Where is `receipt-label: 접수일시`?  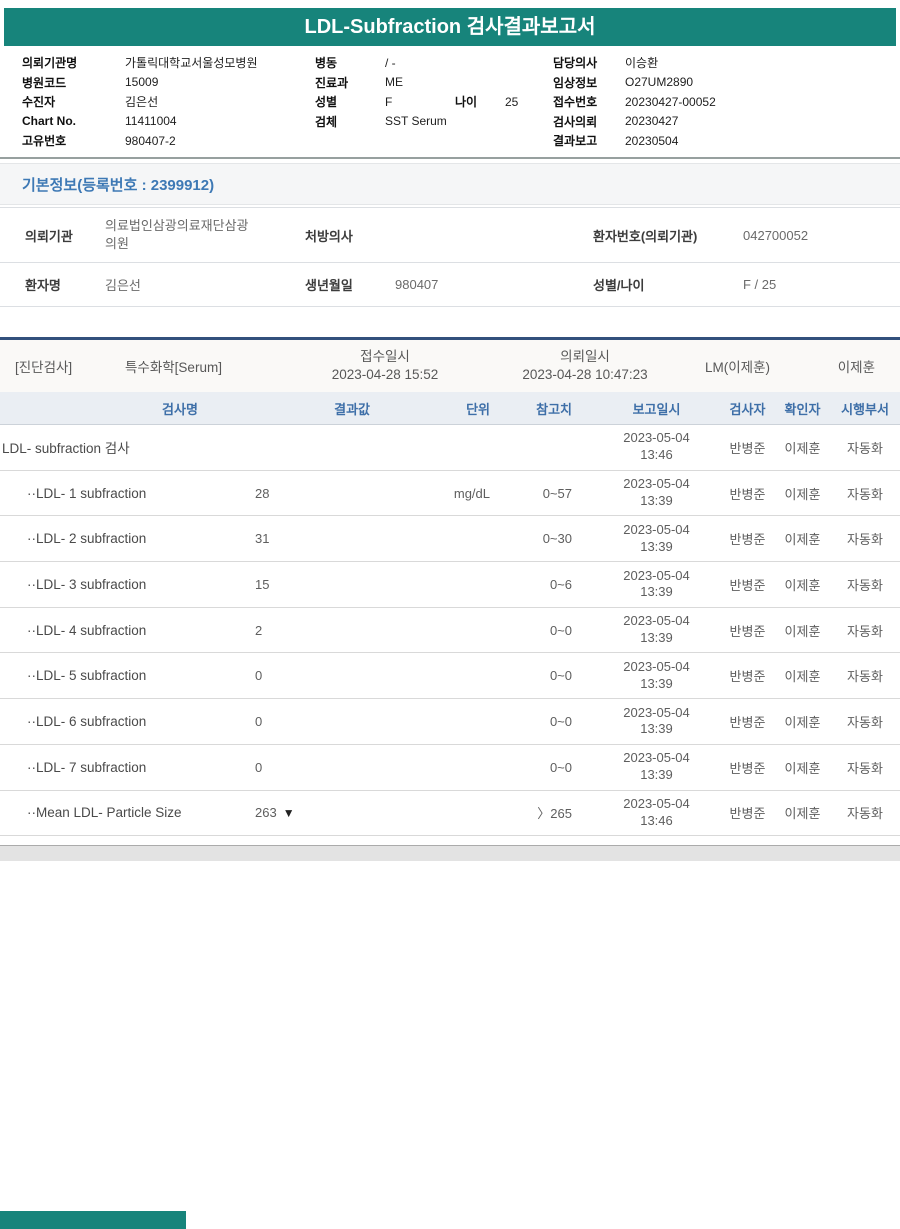 receipt-label: 접수일시 is located at coordinates (385, 357).